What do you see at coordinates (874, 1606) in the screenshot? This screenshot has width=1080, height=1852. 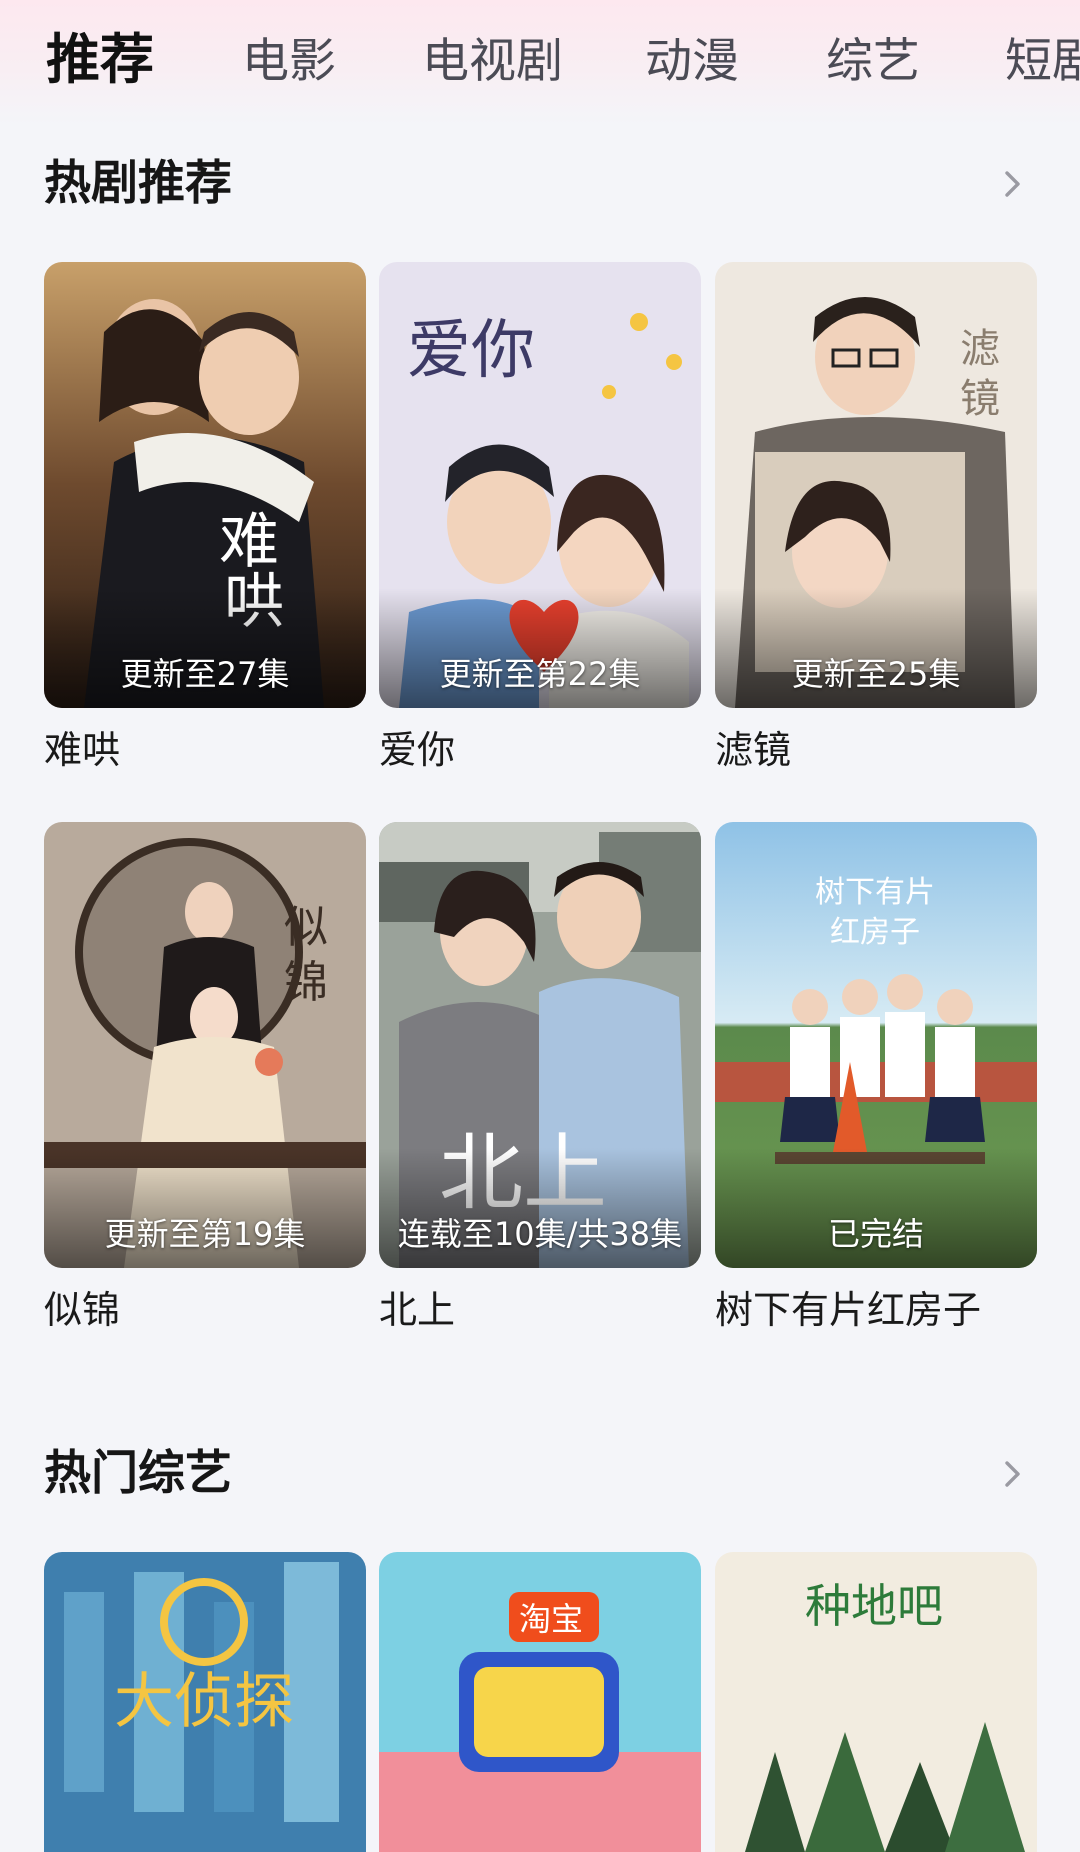 I see `variety-poster-text: 种地吧` at bounding box center [874, 1606].